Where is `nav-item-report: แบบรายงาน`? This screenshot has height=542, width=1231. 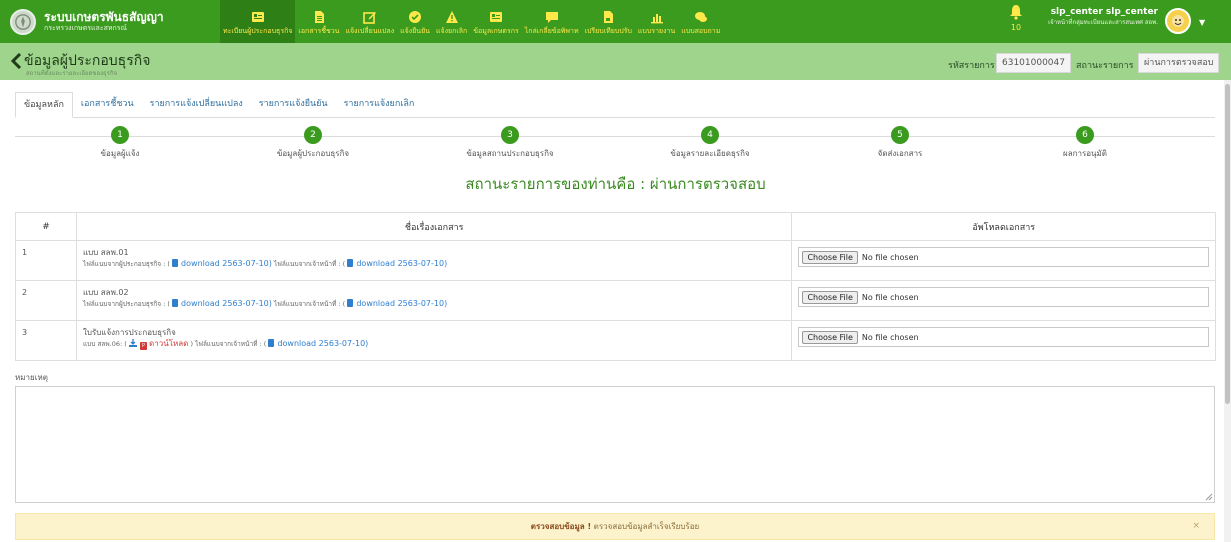
nav-item-report: แบบรายงาน is located at coordinates (656, 21).